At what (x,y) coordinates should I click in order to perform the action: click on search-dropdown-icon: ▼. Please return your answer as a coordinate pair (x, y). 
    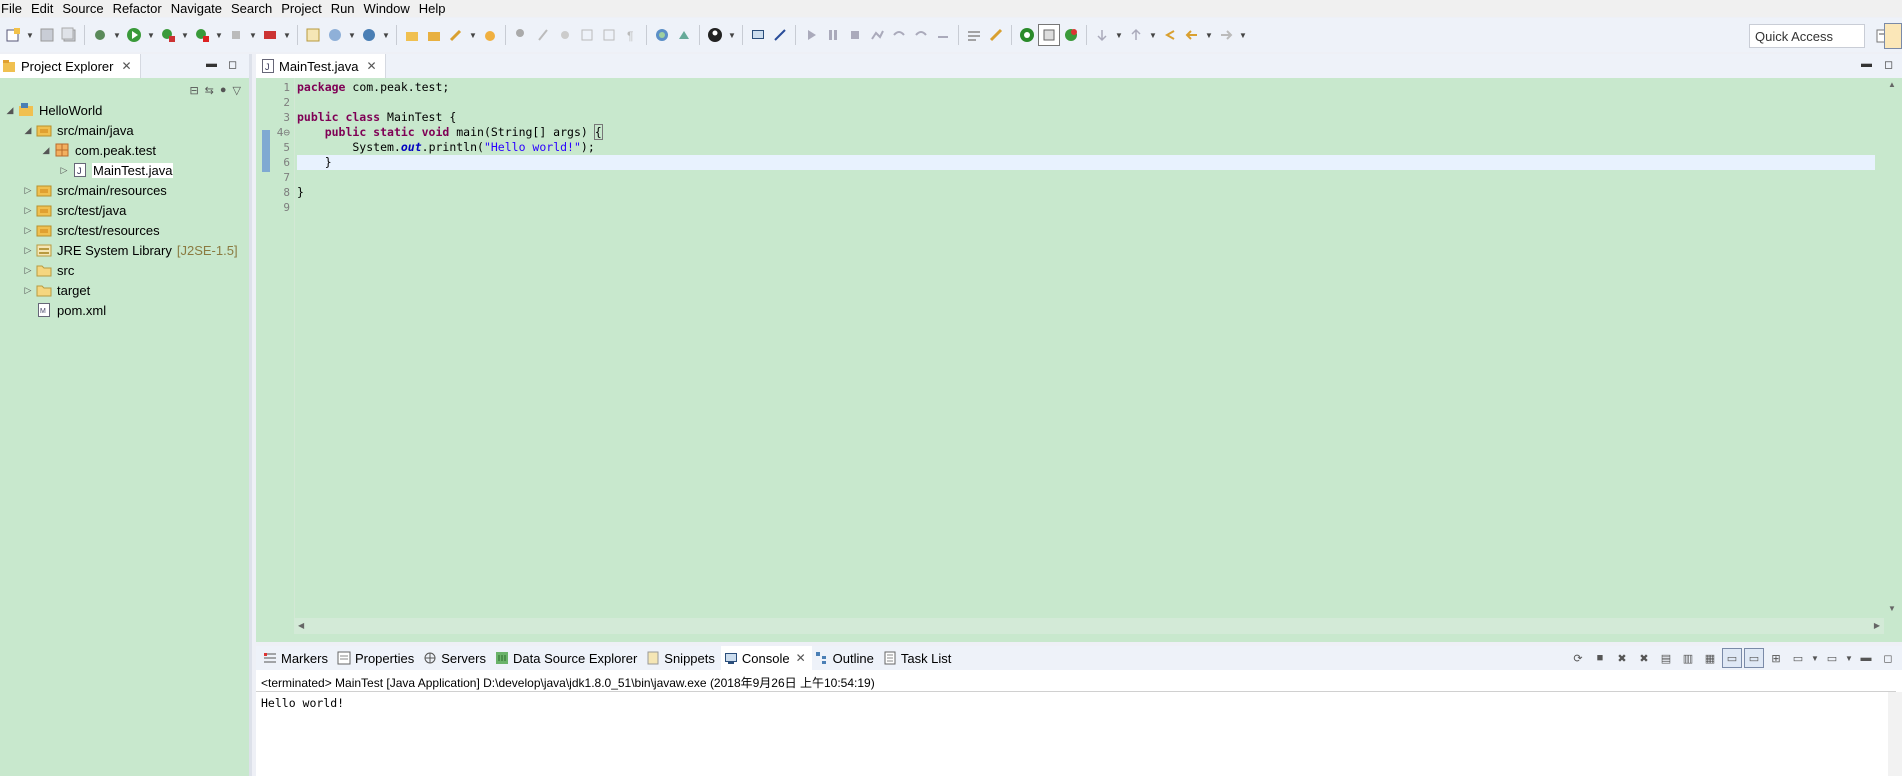
    Looking at the image, I should click on (473, 35).